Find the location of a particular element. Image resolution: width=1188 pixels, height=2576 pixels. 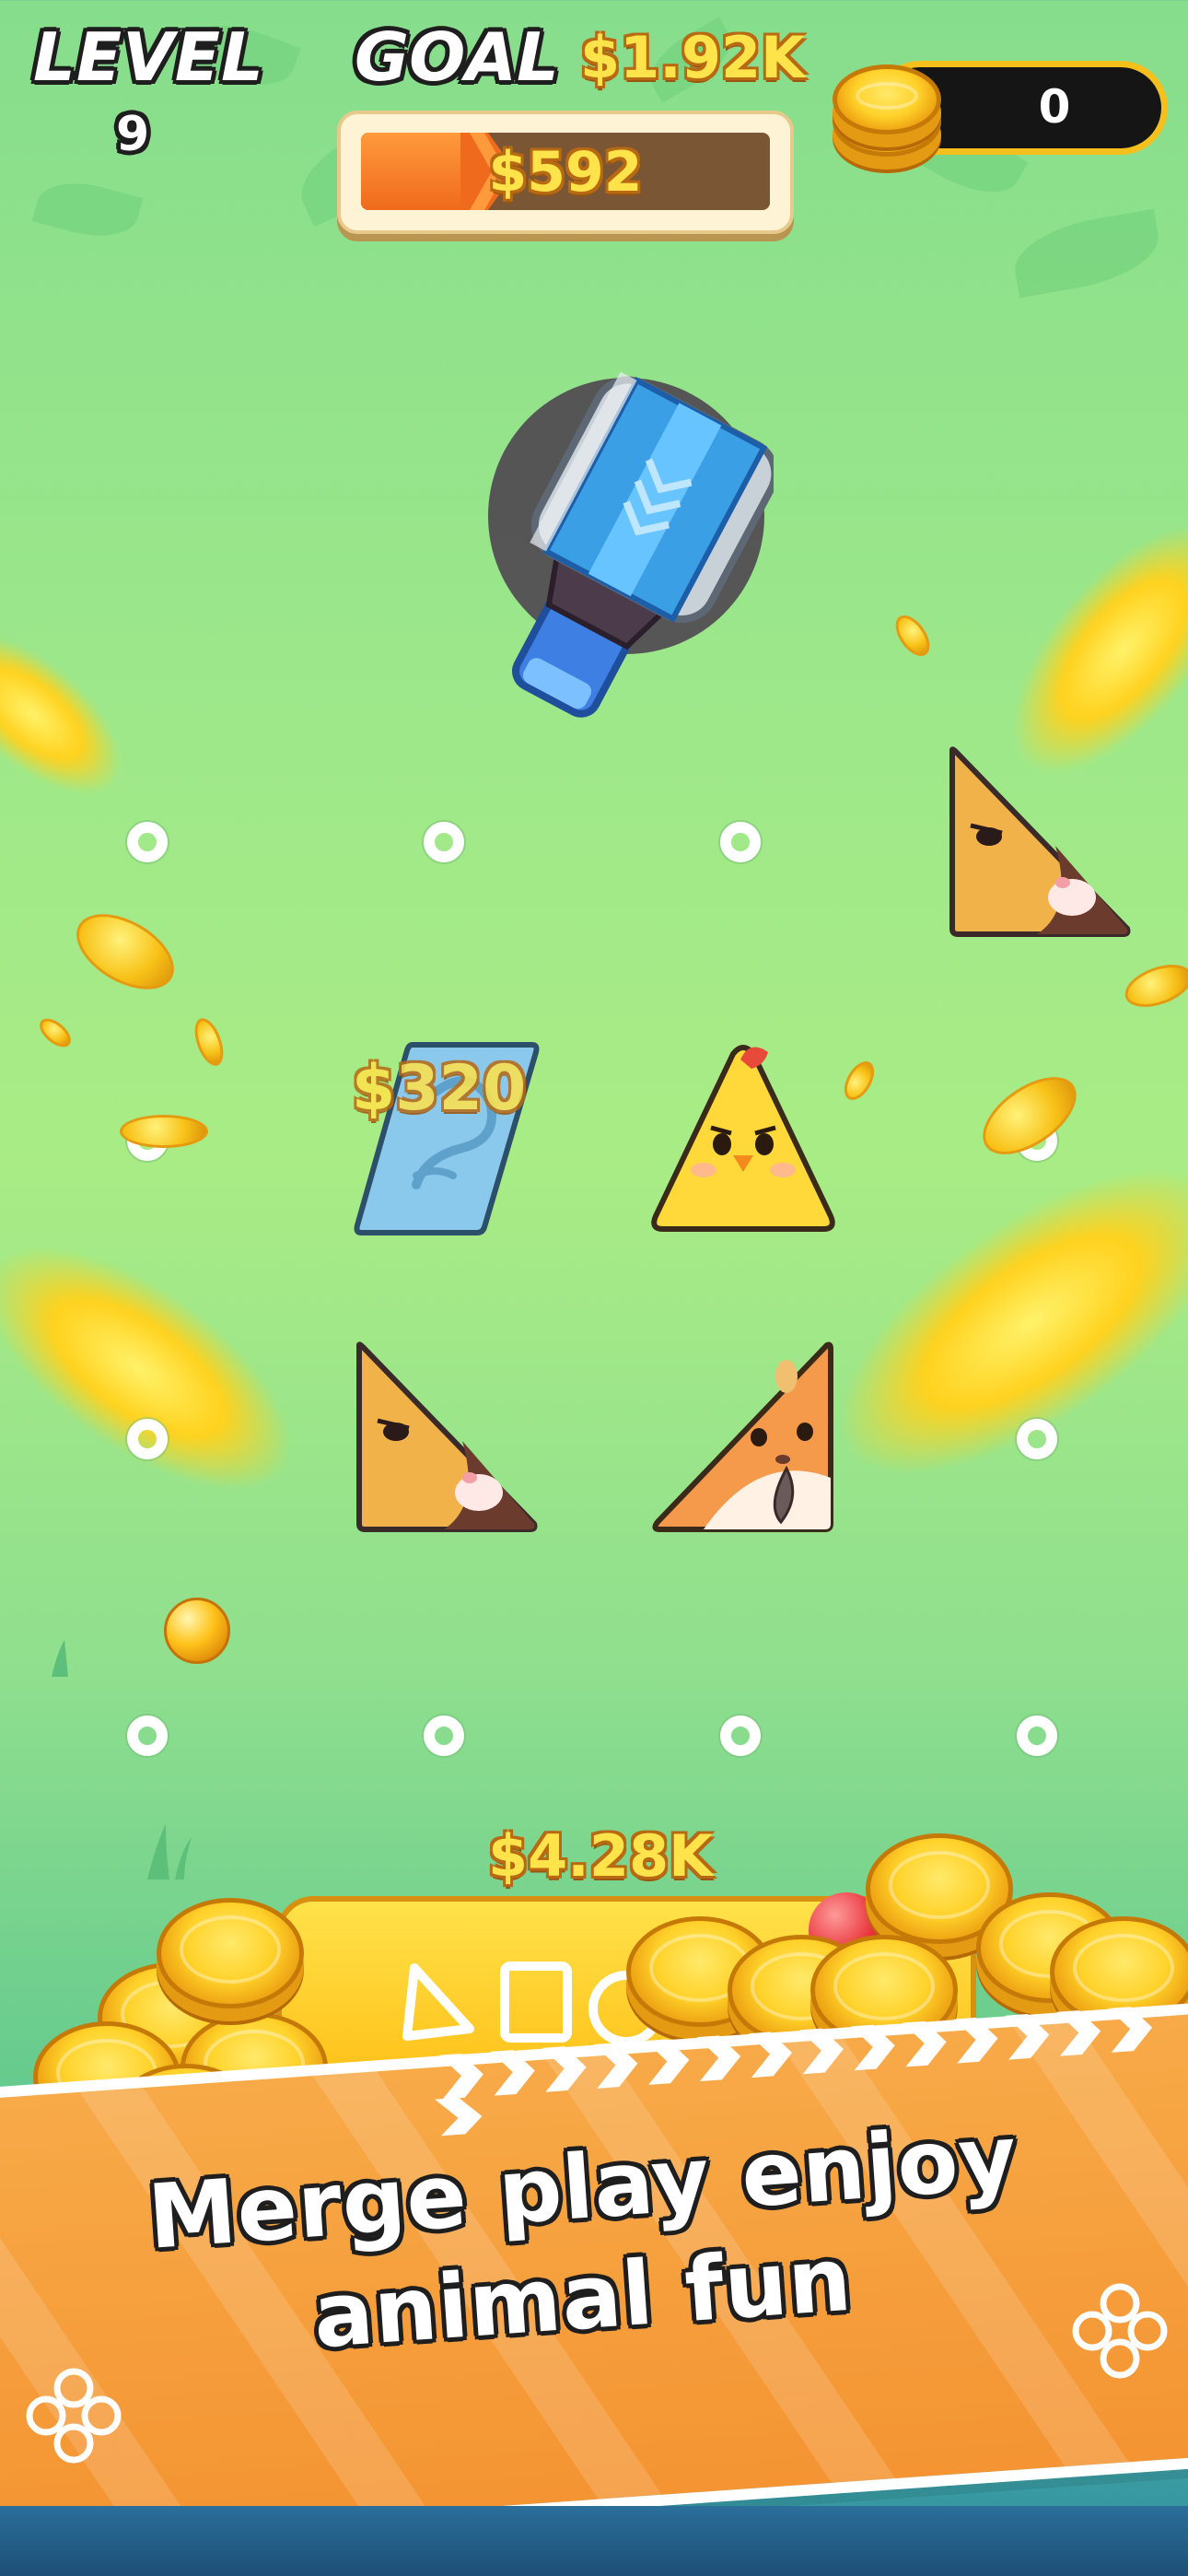

hamster-icon is located at coordinates (742, 1436).